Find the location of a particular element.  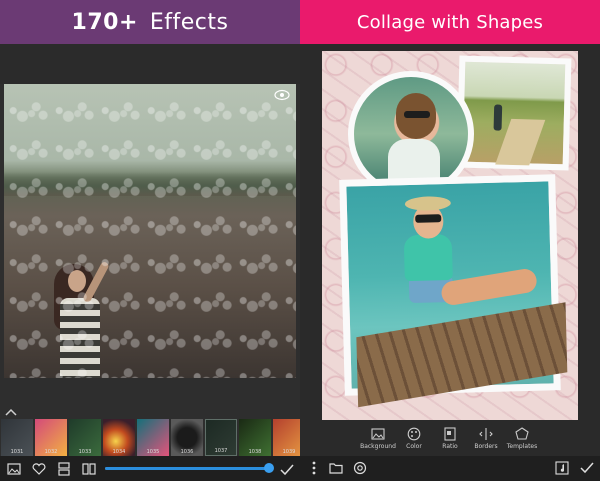

music-icon is located at coordinates (562, 468).